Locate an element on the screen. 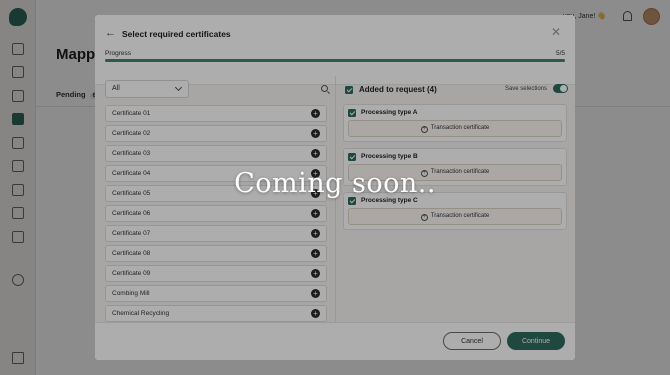 The width and height of the screenshot is (670, 375). coming-soon-text: Coming soon.. is located at coordinates (335, 183).